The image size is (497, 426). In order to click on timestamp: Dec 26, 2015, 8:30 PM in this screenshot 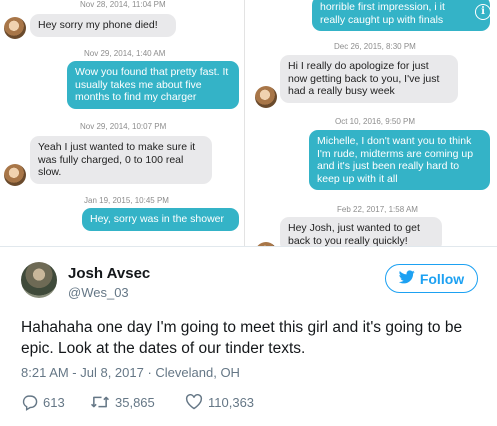, I will do `click(375, 46)`.